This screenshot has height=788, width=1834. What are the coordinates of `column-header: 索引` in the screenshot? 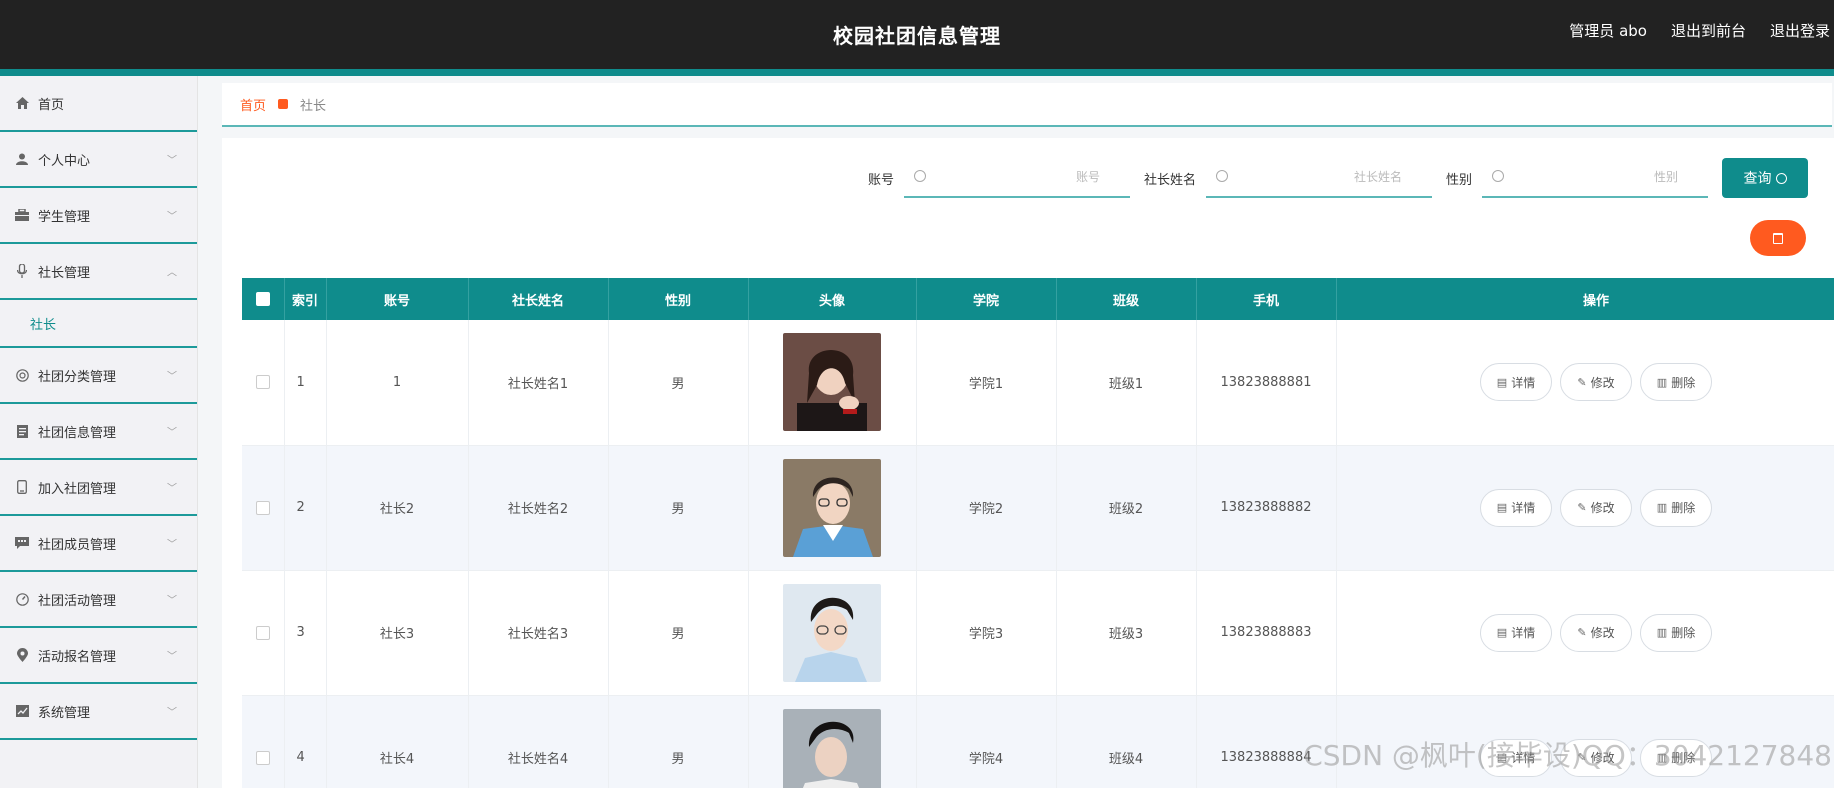 It's located at (305, 299).